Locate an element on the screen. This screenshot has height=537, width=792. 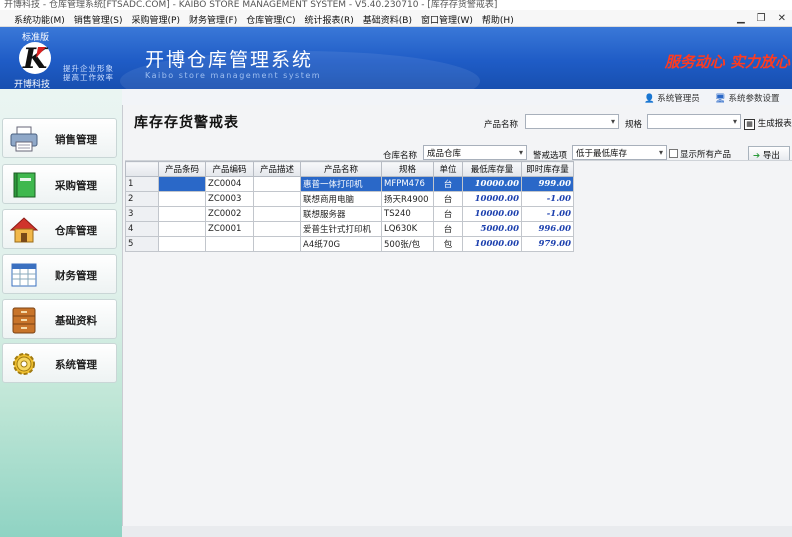
kaibo-logo-icon: K is located at coordinates (35, 58).